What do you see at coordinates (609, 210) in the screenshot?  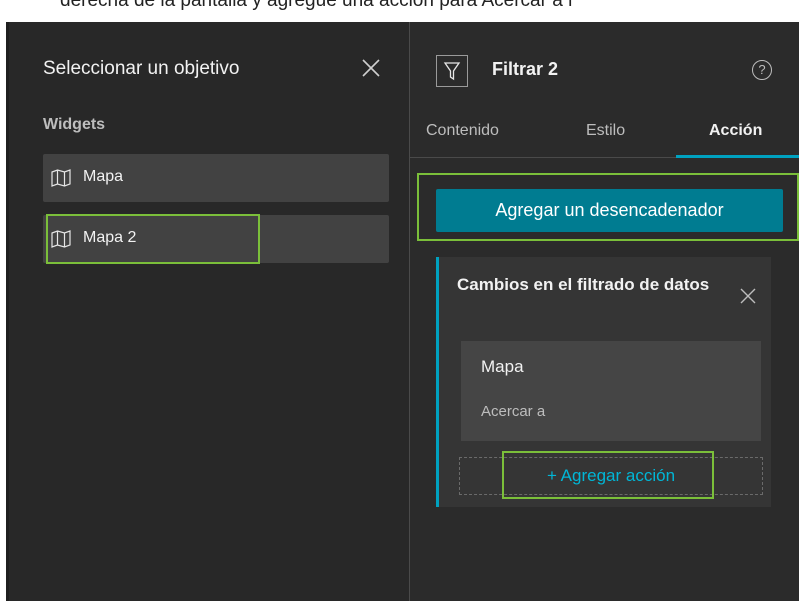 I see `add-trigger-button: Agregar un desencadenador` at bounding box center [609, 210].